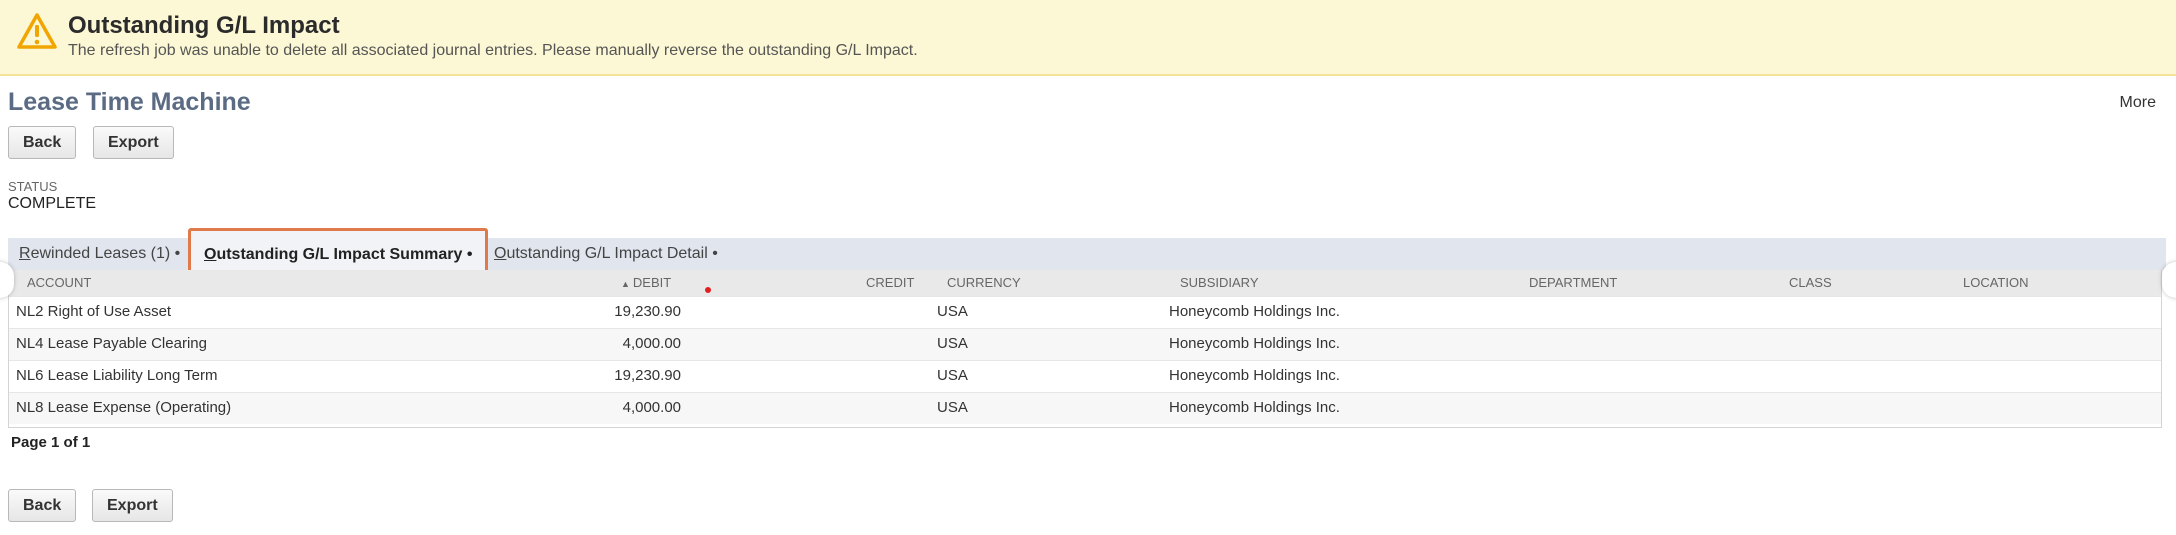 The width and height of the screenshot is (2176, 535). Describe the element at coordinates (339, 254) in the screenshot. I see `tab-label: utstanding G/L Impact Summary` at that location.